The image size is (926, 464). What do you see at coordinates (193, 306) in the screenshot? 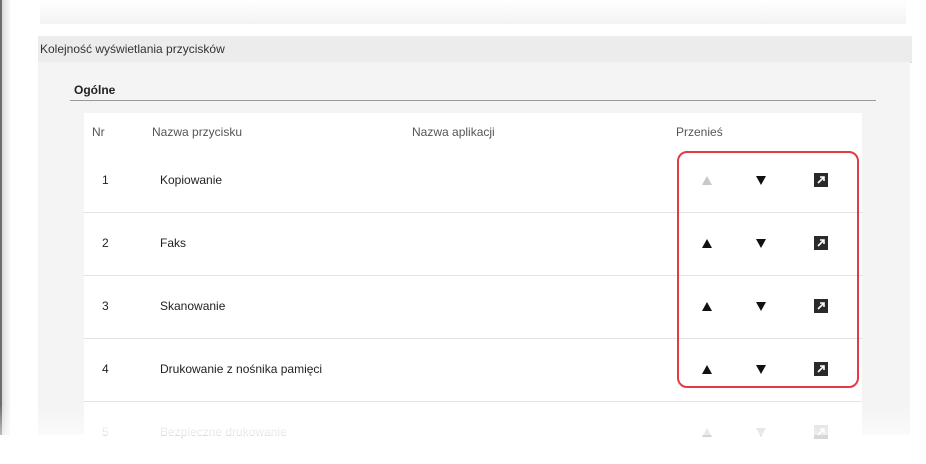
I see `row-button-name: Skanowanie` at bounding box center [193, 306].